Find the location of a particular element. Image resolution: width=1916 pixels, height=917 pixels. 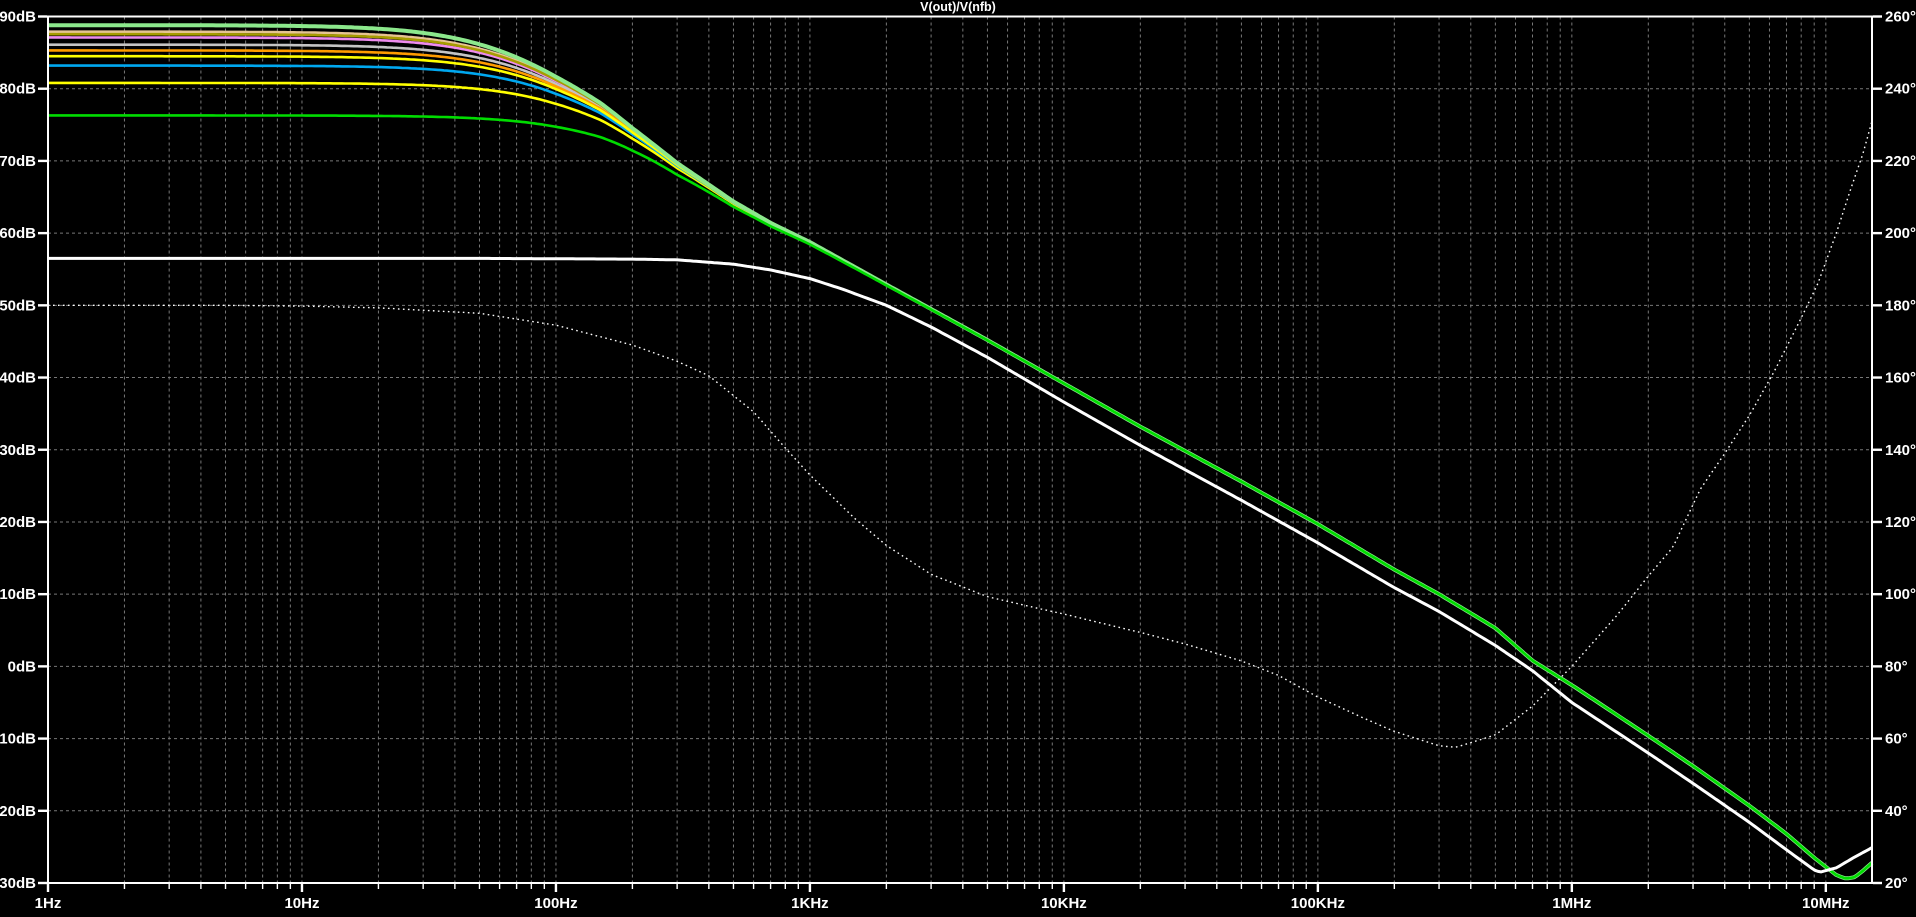

x-axis-label: 10MHz is located at coordinates (1826, 903).